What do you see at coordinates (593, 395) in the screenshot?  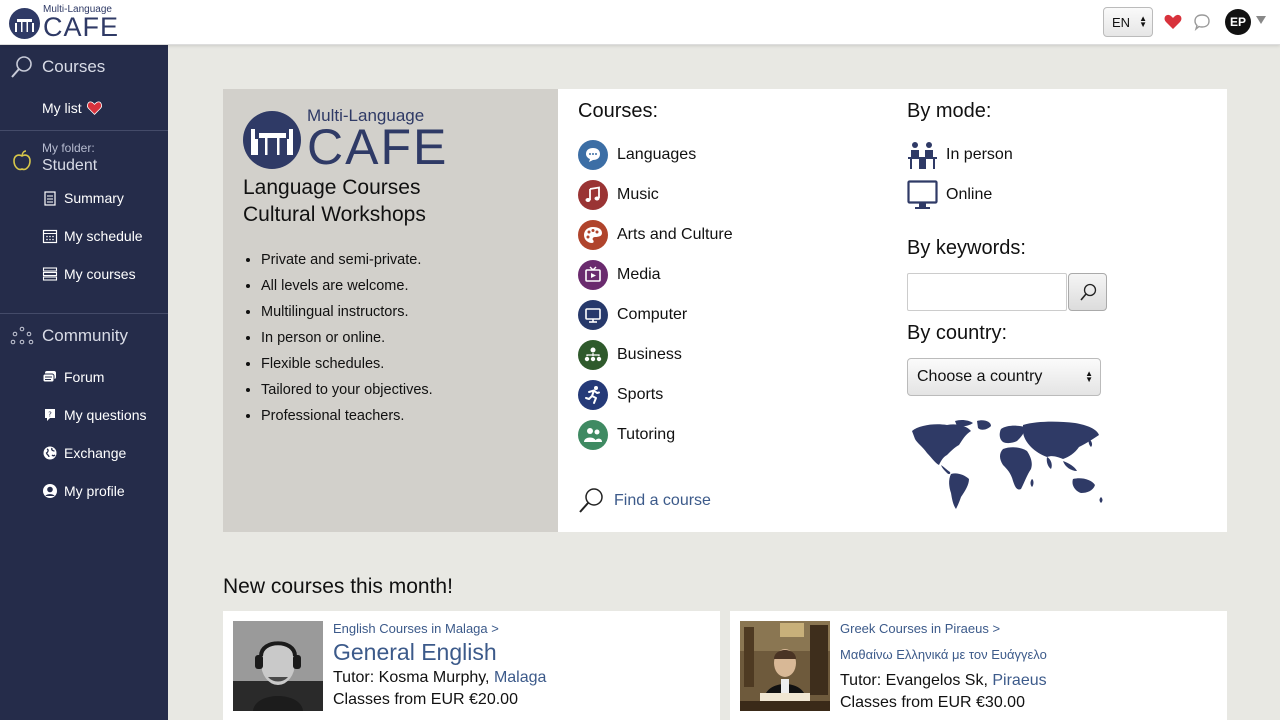 I see `runner-icon` at bounding box center [593, 395].